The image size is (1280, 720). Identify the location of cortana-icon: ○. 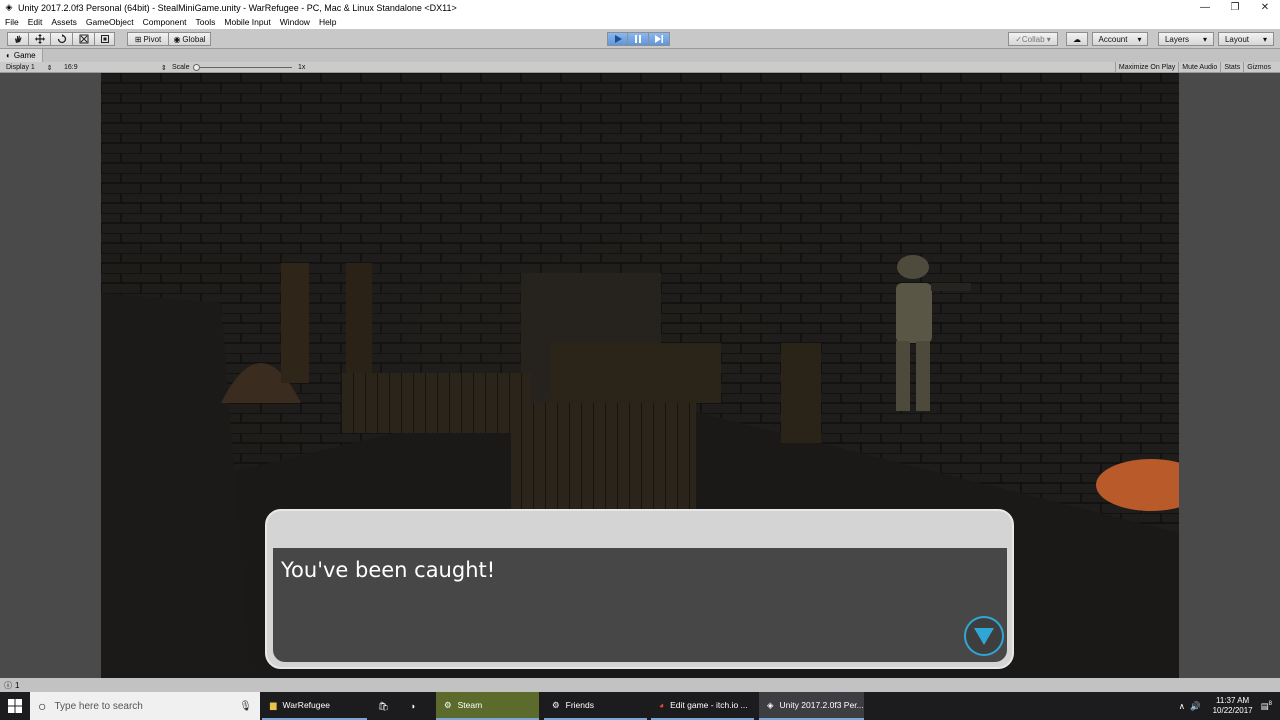
(42, 706).